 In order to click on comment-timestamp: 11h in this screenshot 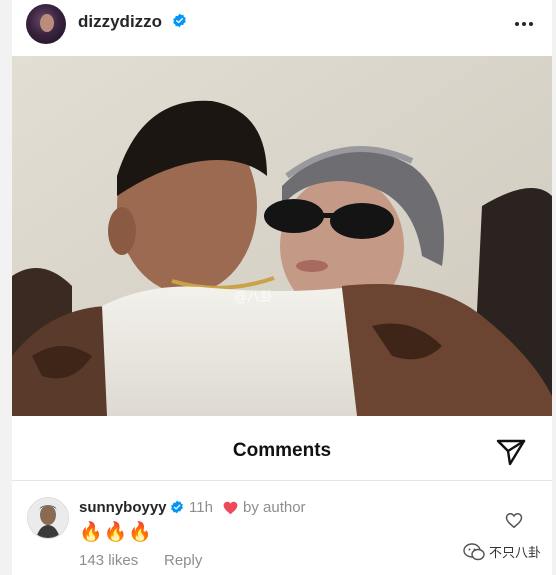, I will do `click(201, 507)`.